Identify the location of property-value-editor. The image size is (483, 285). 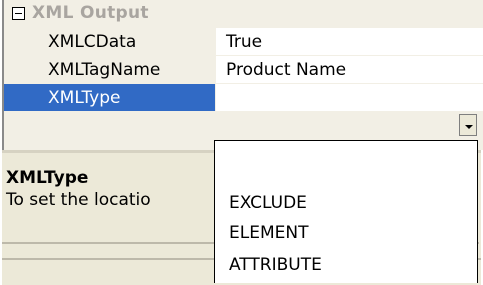
(349, 98).